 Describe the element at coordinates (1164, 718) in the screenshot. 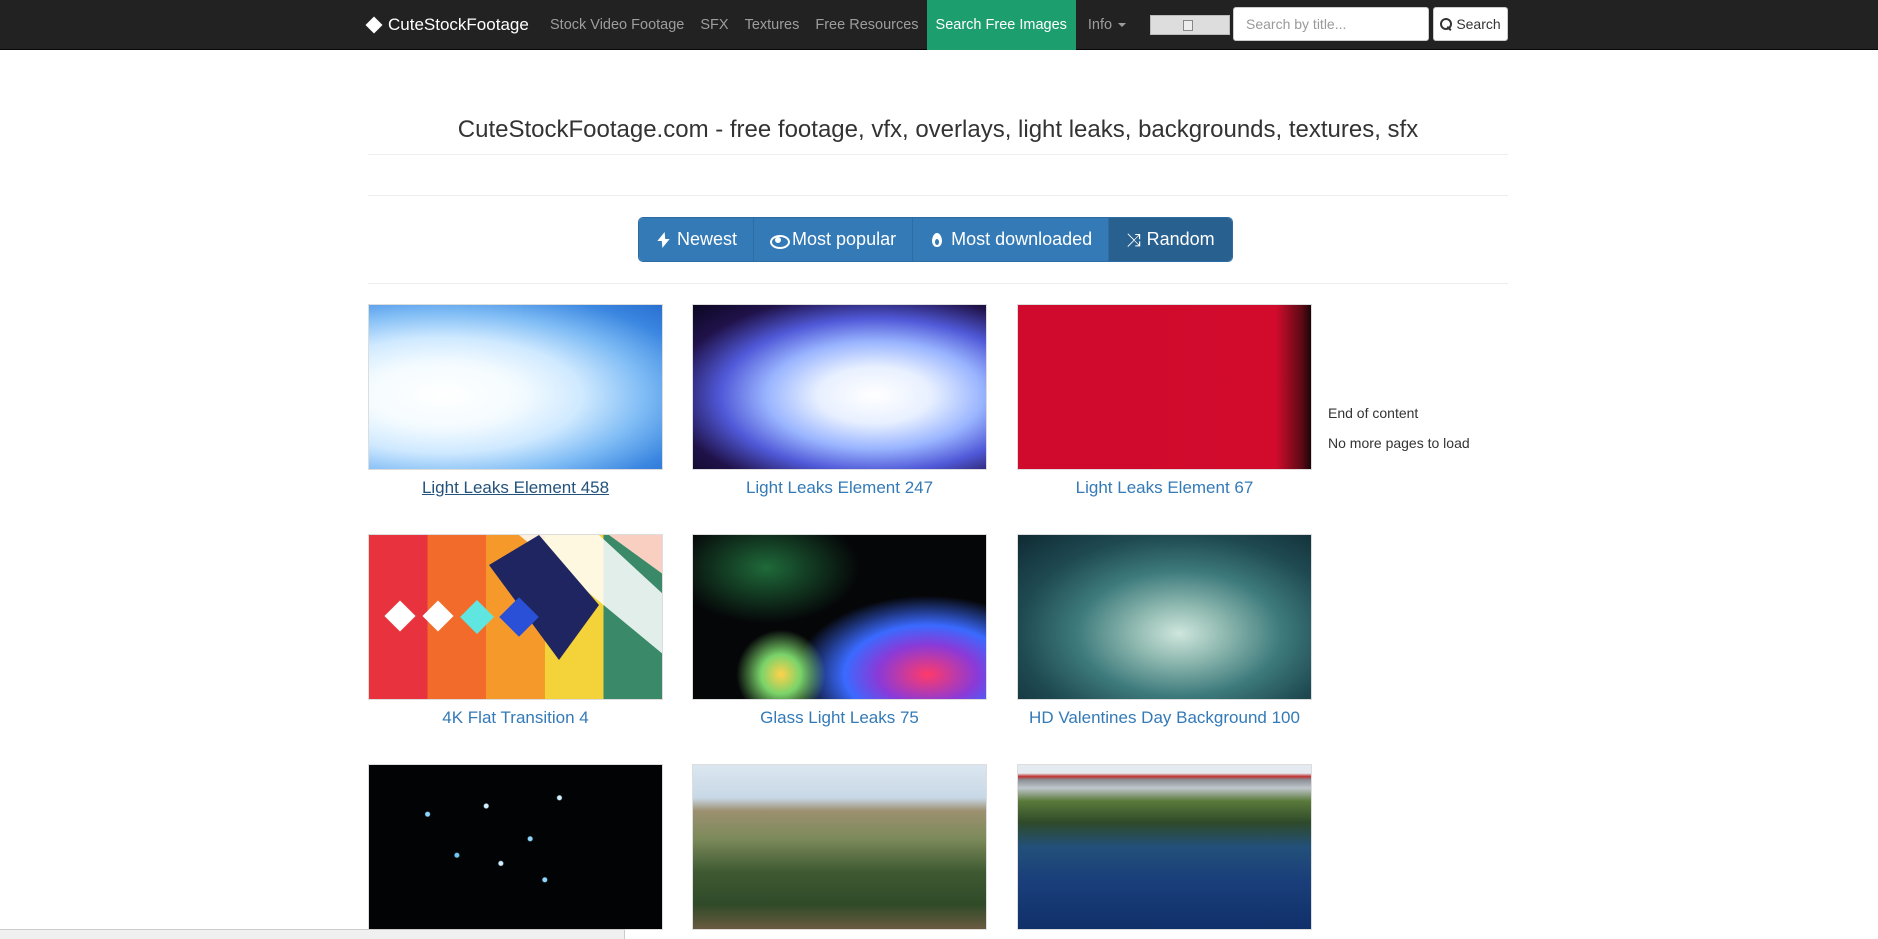

I see `item-title-link: HD Valentines Day Background 100` at that location.